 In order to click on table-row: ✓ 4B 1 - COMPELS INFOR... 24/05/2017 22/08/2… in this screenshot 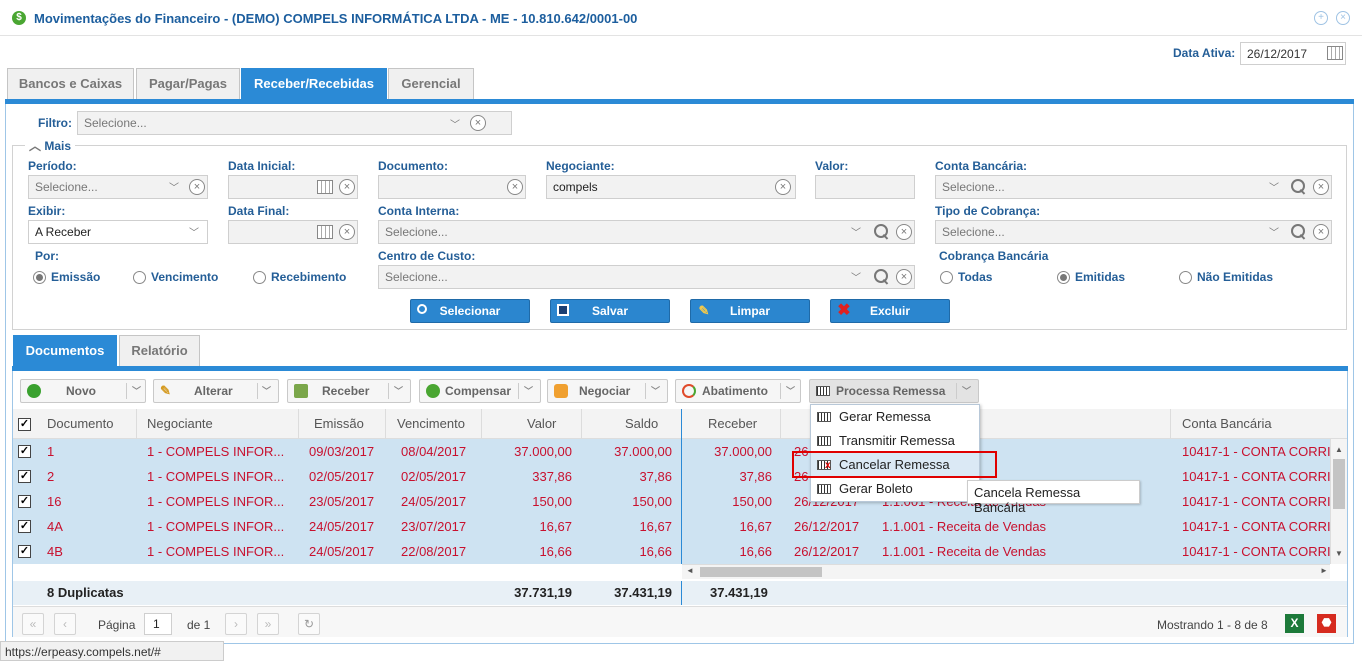, I will do `click(671, 551)`.